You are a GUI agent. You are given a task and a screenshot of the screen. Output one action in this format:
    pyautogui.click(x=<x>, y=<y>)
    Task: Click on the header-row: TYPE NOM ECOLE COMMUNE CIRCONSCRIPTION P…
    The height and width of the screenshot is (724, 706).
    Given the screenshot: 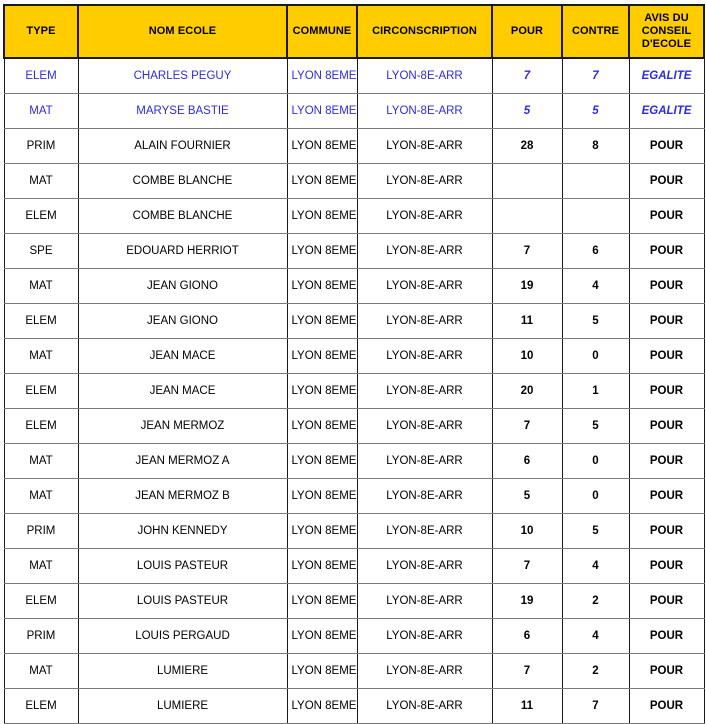 What is the action you would take?
    pyautogui.click(x=354, y=31)
    